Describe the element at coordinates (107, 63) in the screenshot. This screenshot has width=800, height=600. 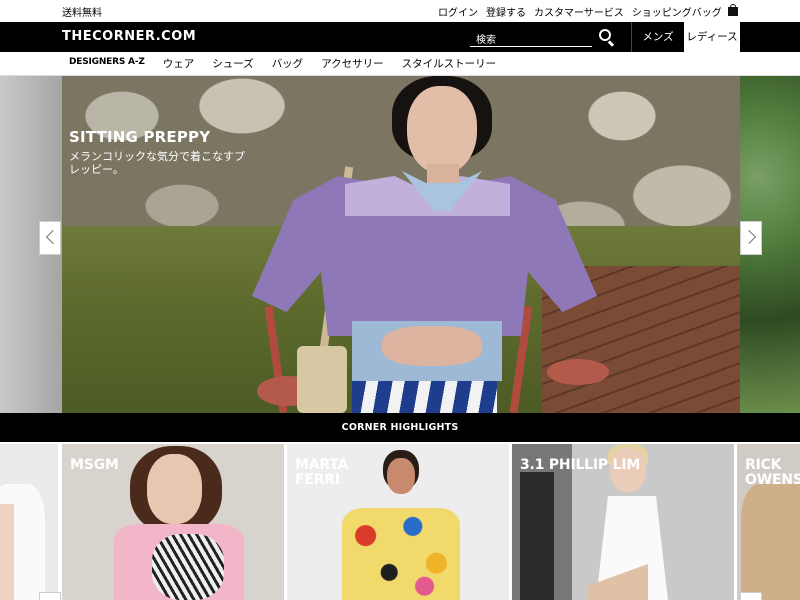
I see `nav-item-designers: DESIGNERS A-Z` at that location.